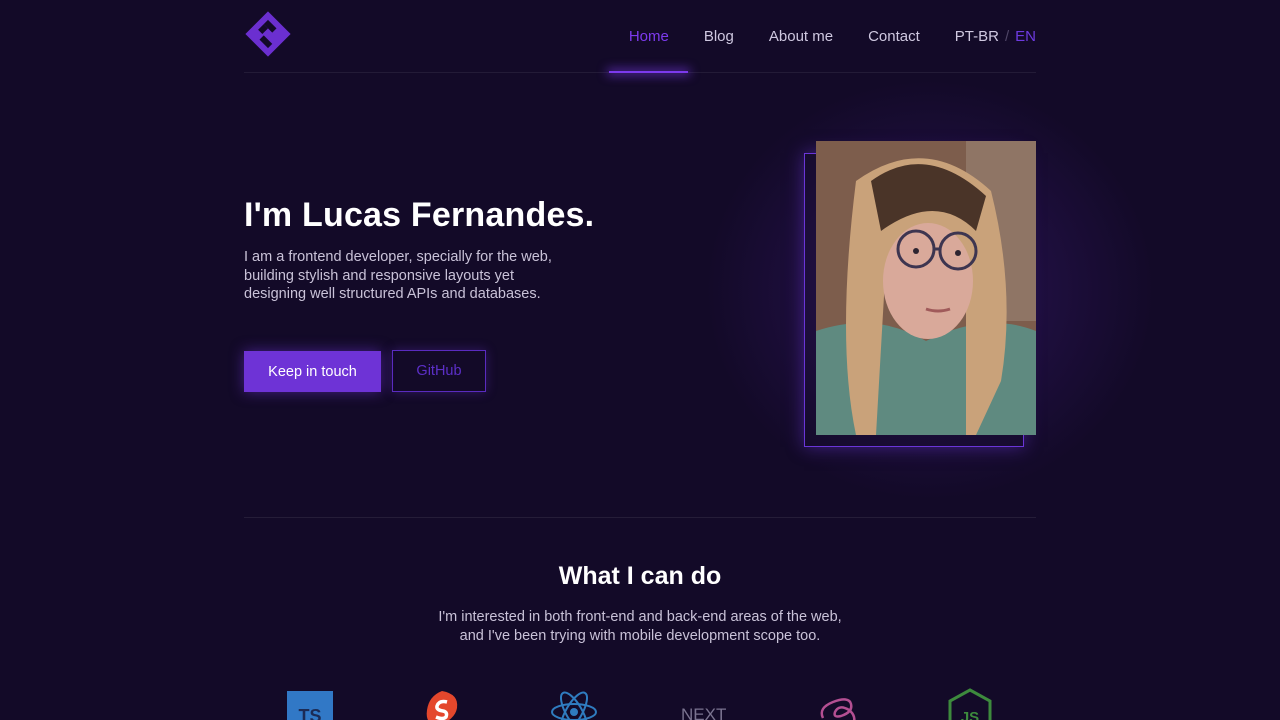 The width and height of the screenshot is (1280, 720). What do you see at coordinates (926, 288) in the screenshot?
I see `profile-photo` at bounding box center [926, 288].